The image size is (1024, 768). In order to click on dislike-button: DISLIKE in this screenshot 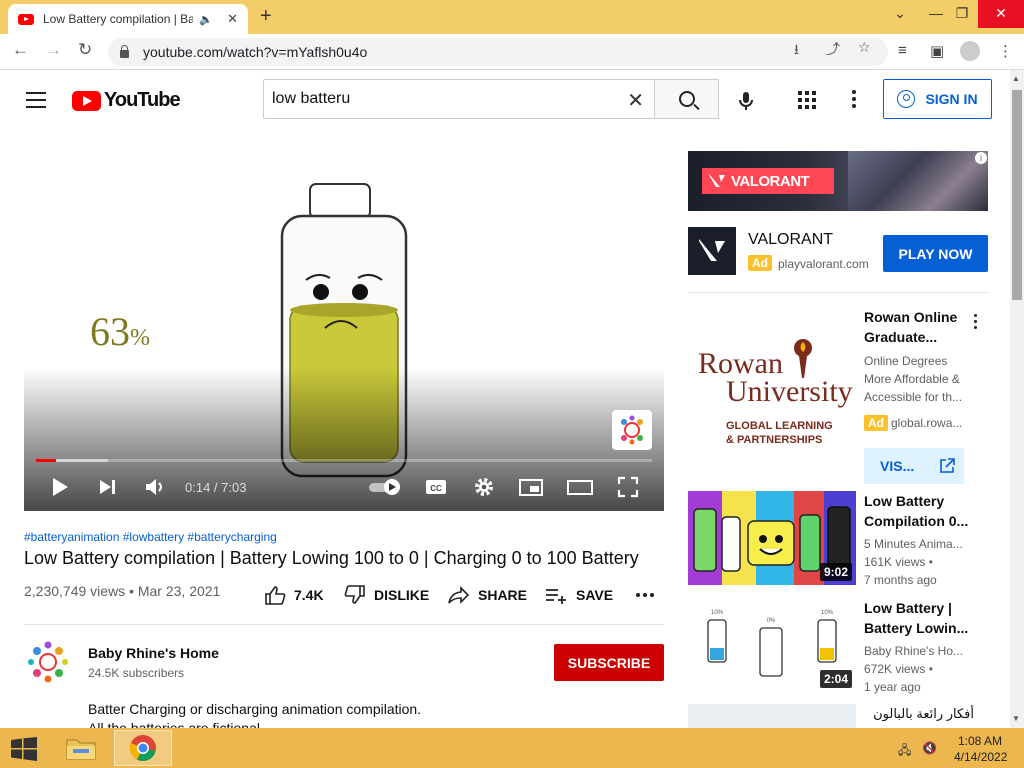, I will do `click(386, 595)`.